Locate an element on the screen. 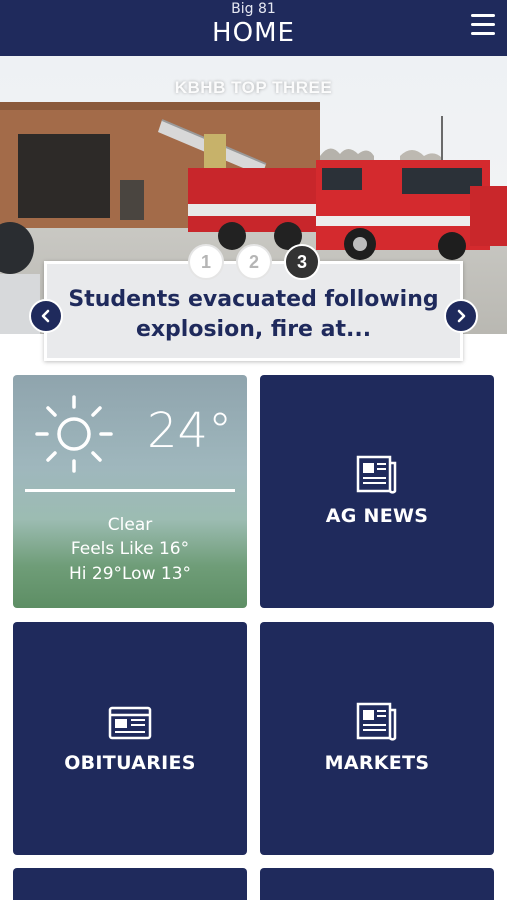 The image size is (507, 900). sun-icon is located at coordinates (74, 434).